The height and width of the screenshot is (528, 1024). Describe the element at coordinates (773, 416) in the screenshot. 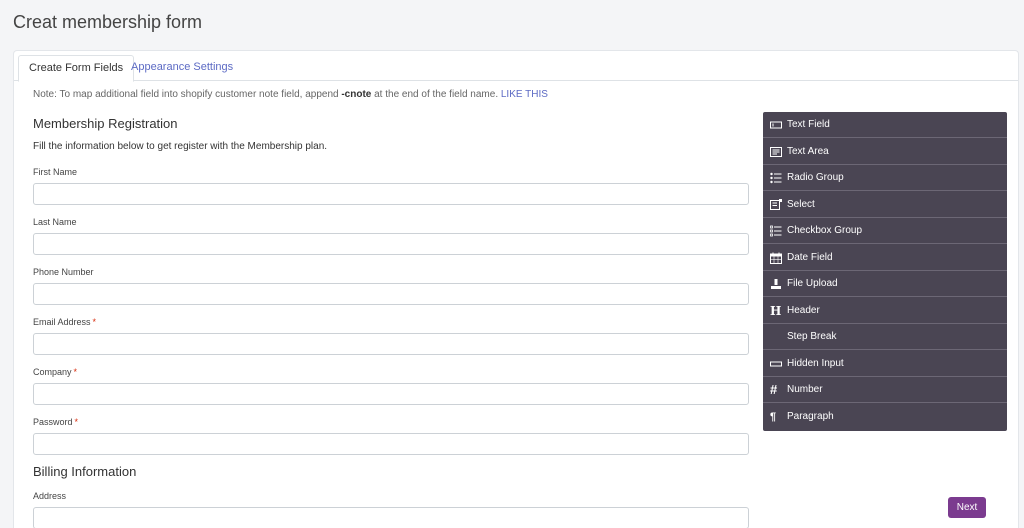

I see `pilcrow-icon: ¶` at that location.